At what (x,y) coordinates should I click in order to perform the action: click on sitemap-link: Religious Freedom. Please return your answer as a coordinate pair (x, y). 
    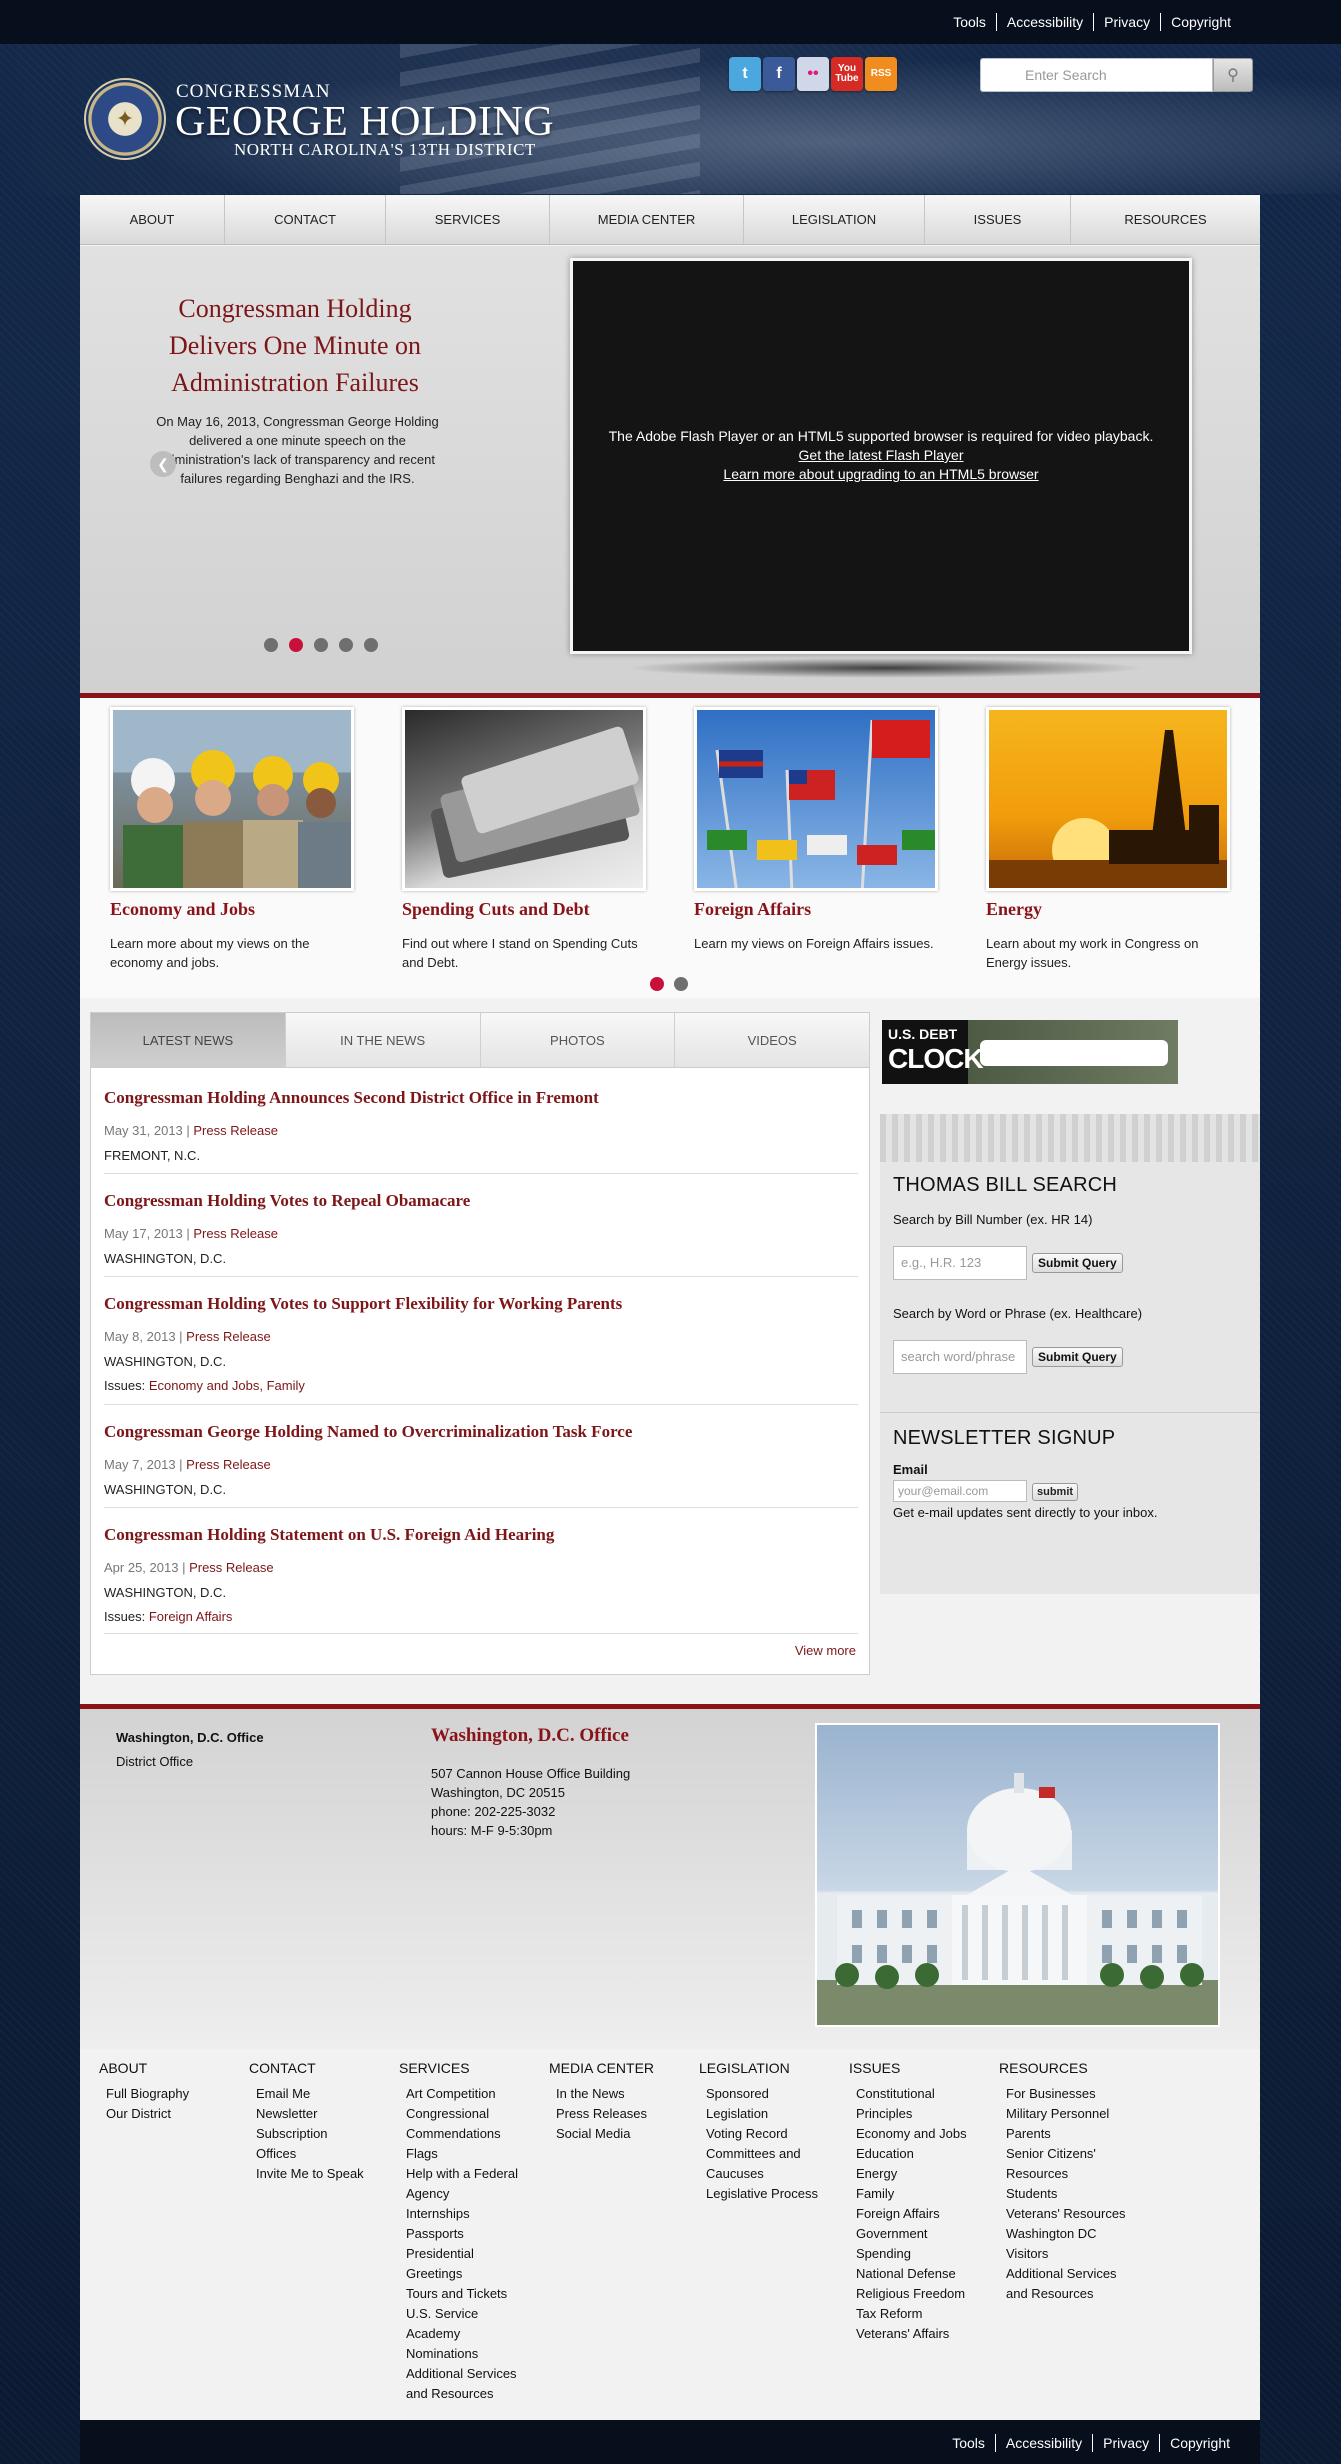
    Looking at the image, I should click on (917, 2294).